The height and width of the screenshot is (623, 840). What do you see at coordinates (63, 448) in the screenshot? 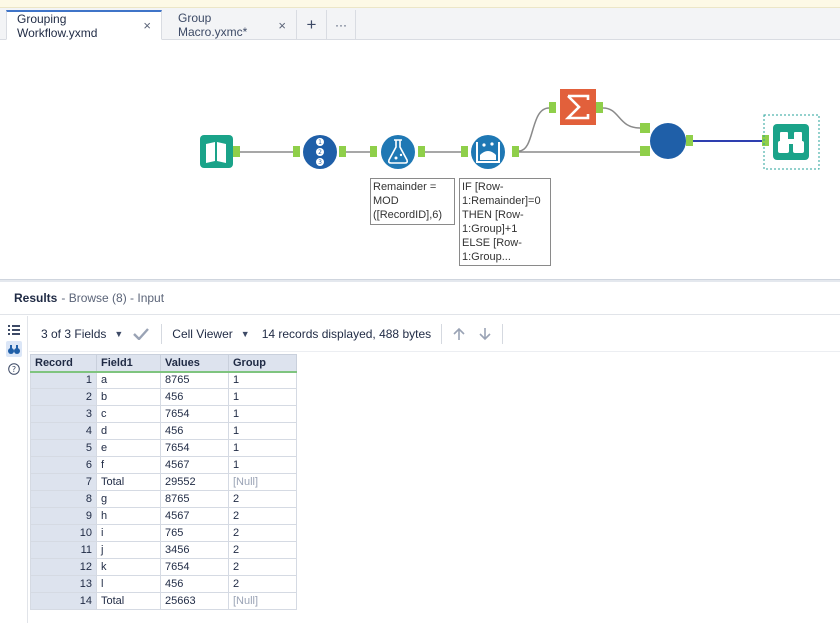
I see `cell-record: 5` at bounding box center [63, 448].